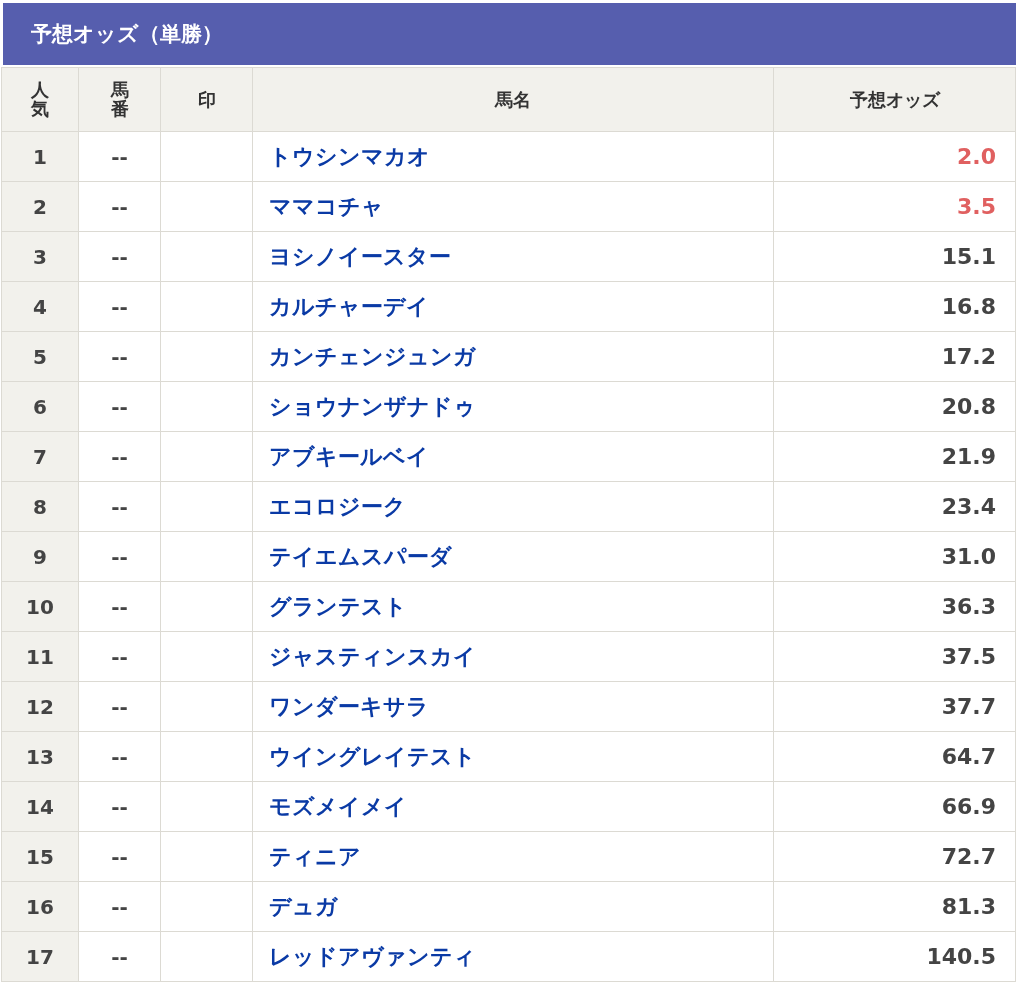 Image resolution: width=1021 pixels, height=987 pixels. Describe the element at coordinates (894, 306) in the screenshot. I see `odds-cell: 16.8` at that location.